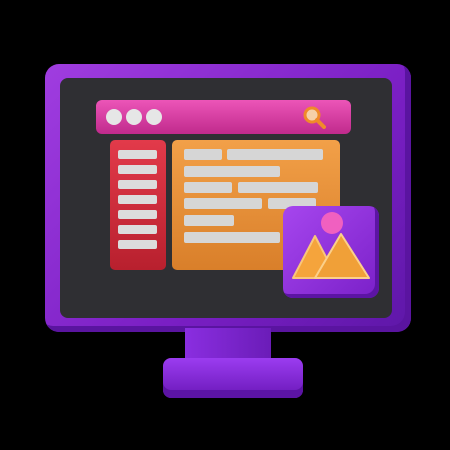 This screenshot has height=450, width=450. What do you see at coordinates (331, 256) in the screenshot?
I see `image-mountains-icon` at bounding box center [331, 256].